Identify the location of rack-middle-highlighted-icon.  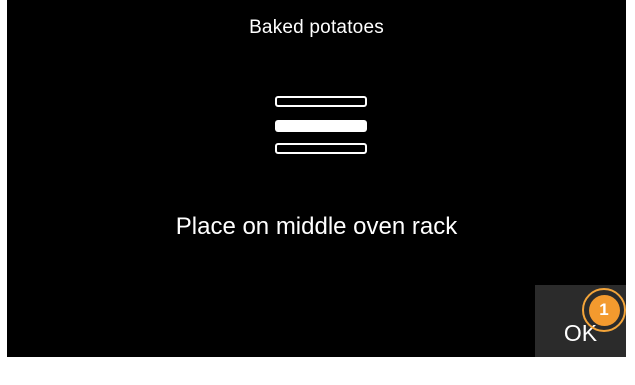
(321, 126).